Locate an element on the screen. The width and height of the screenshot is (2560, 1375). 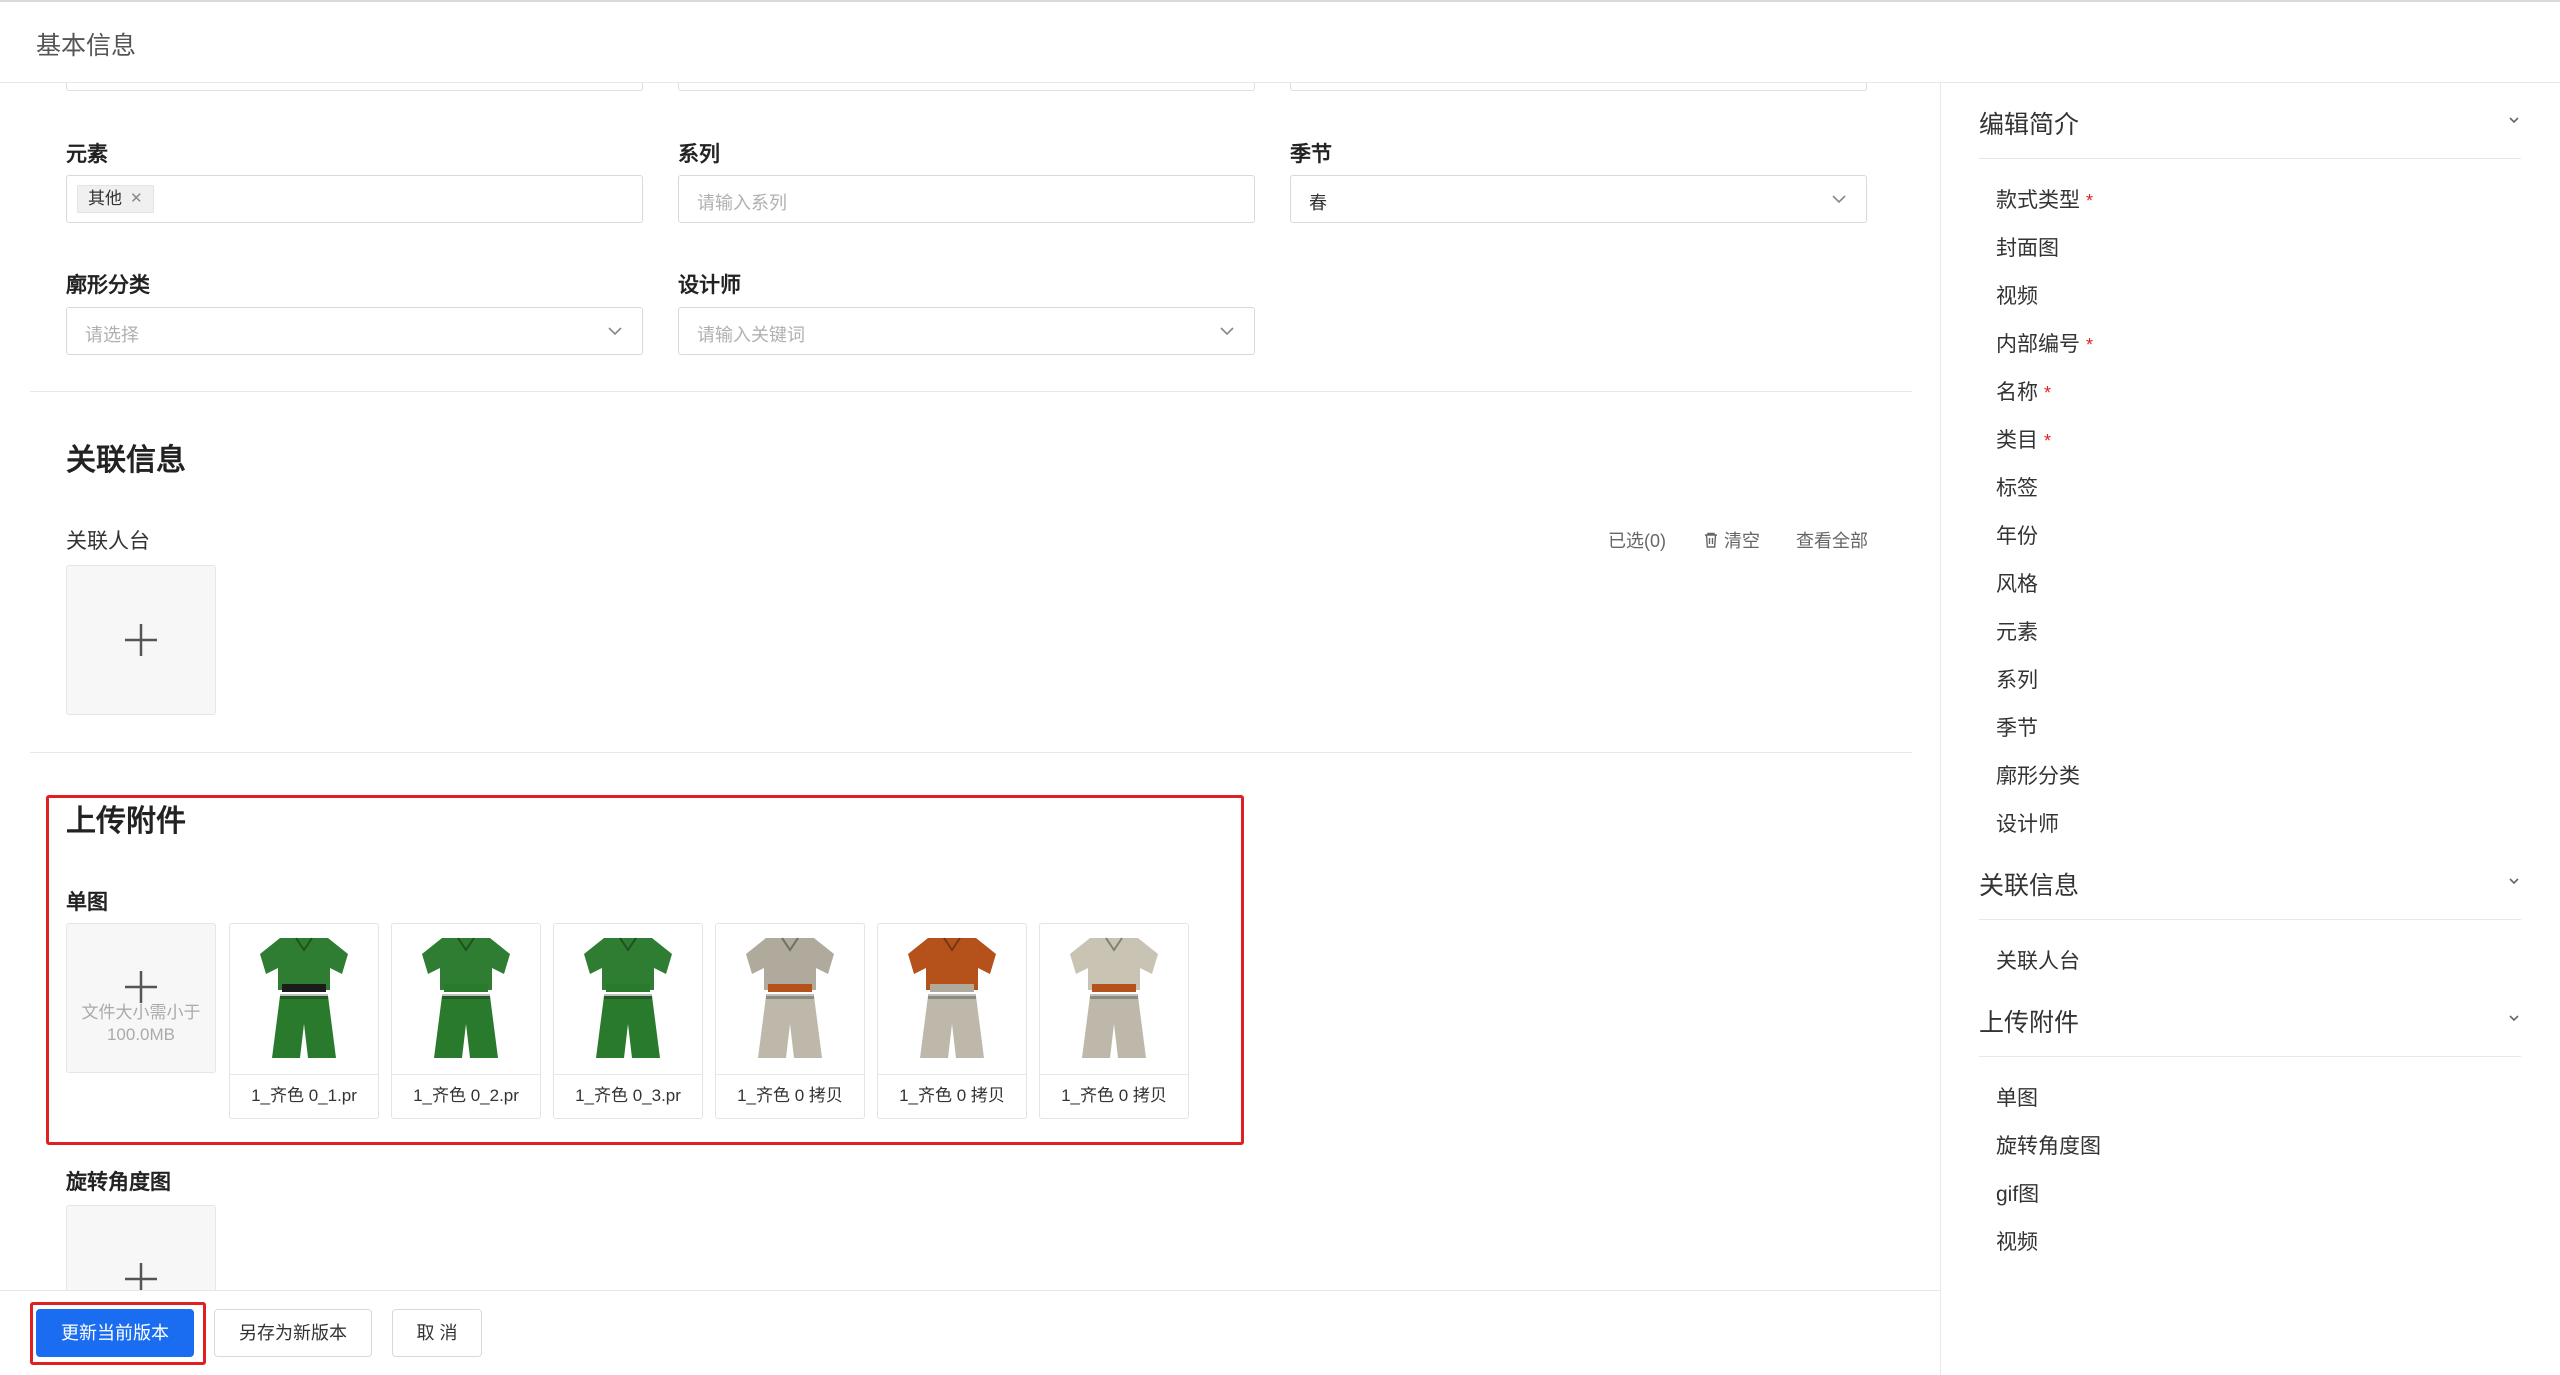
designer-placeholder: 请输入关键词 is located at coordinates (751, 335).